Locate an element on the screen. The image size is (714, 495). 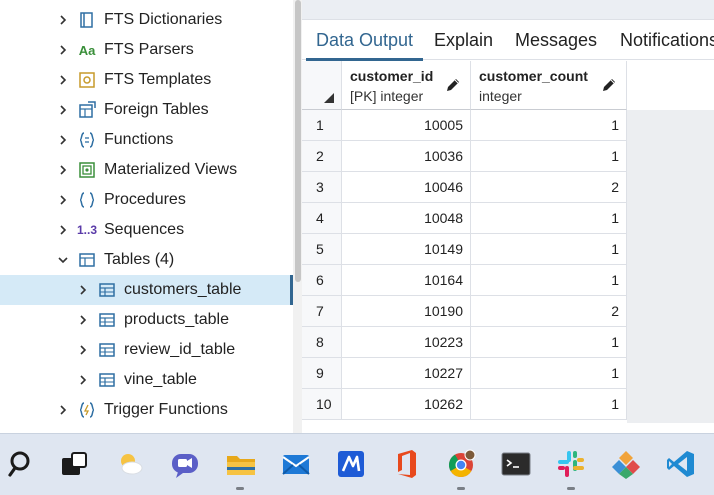
table-row: 3 10046 2 is located at coordinates (464, 187).